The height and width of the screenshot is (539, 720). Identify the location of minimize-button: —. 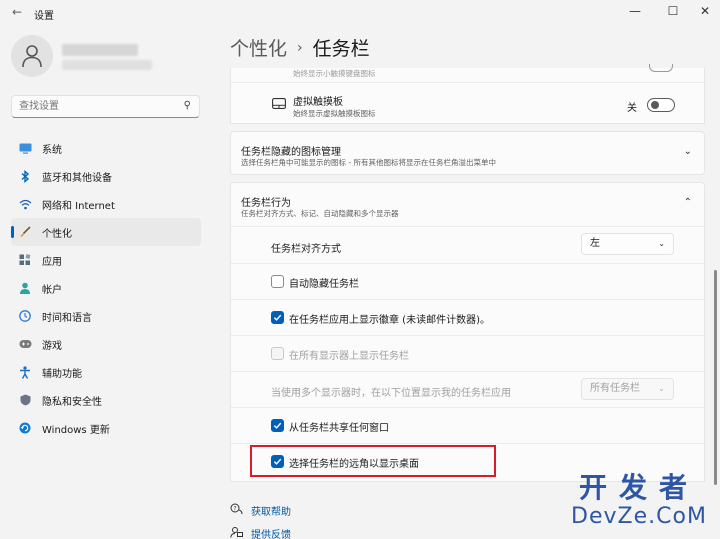
(635, 11).